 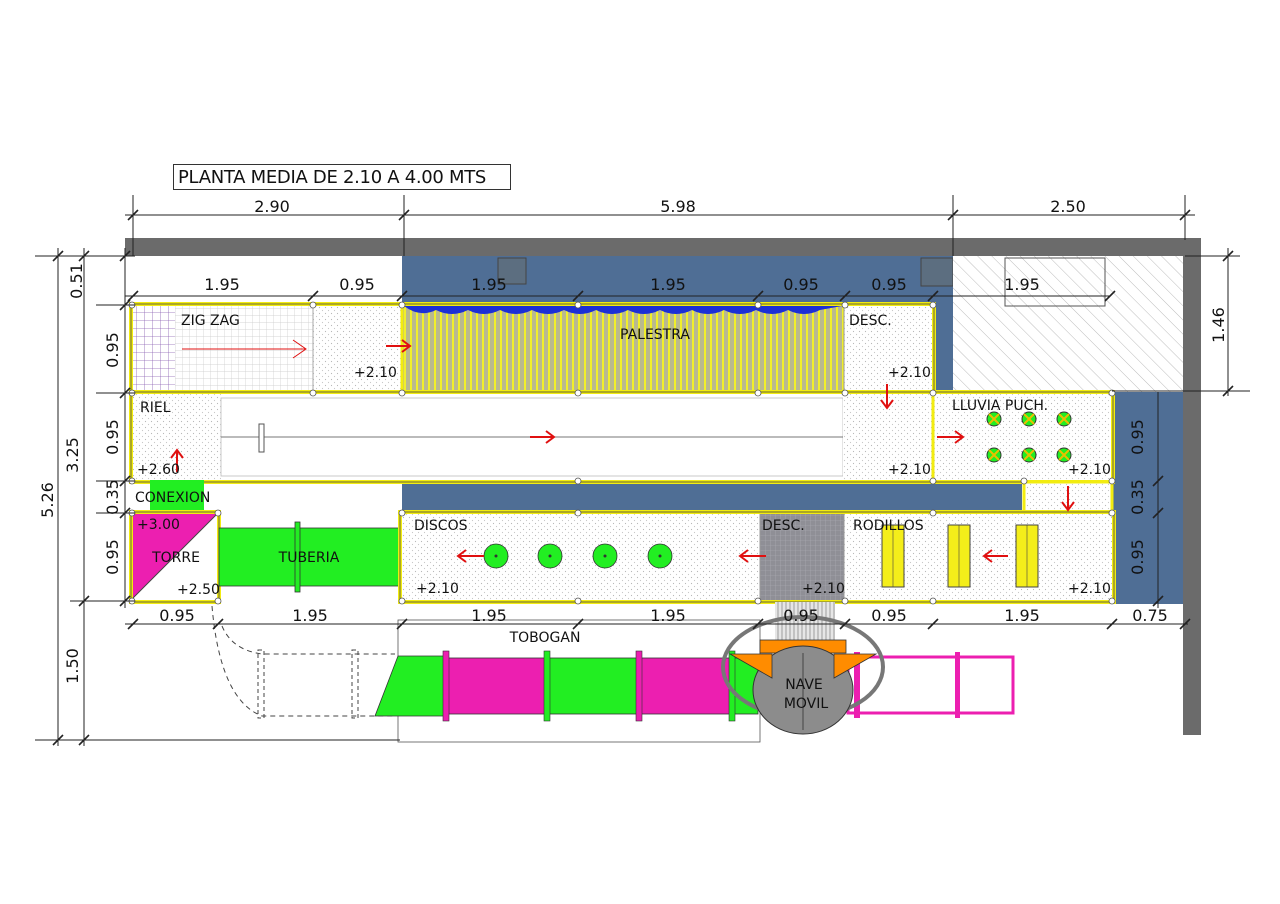 I want to click on dim-right-3: 0.35, so click(x=1137, y=497).